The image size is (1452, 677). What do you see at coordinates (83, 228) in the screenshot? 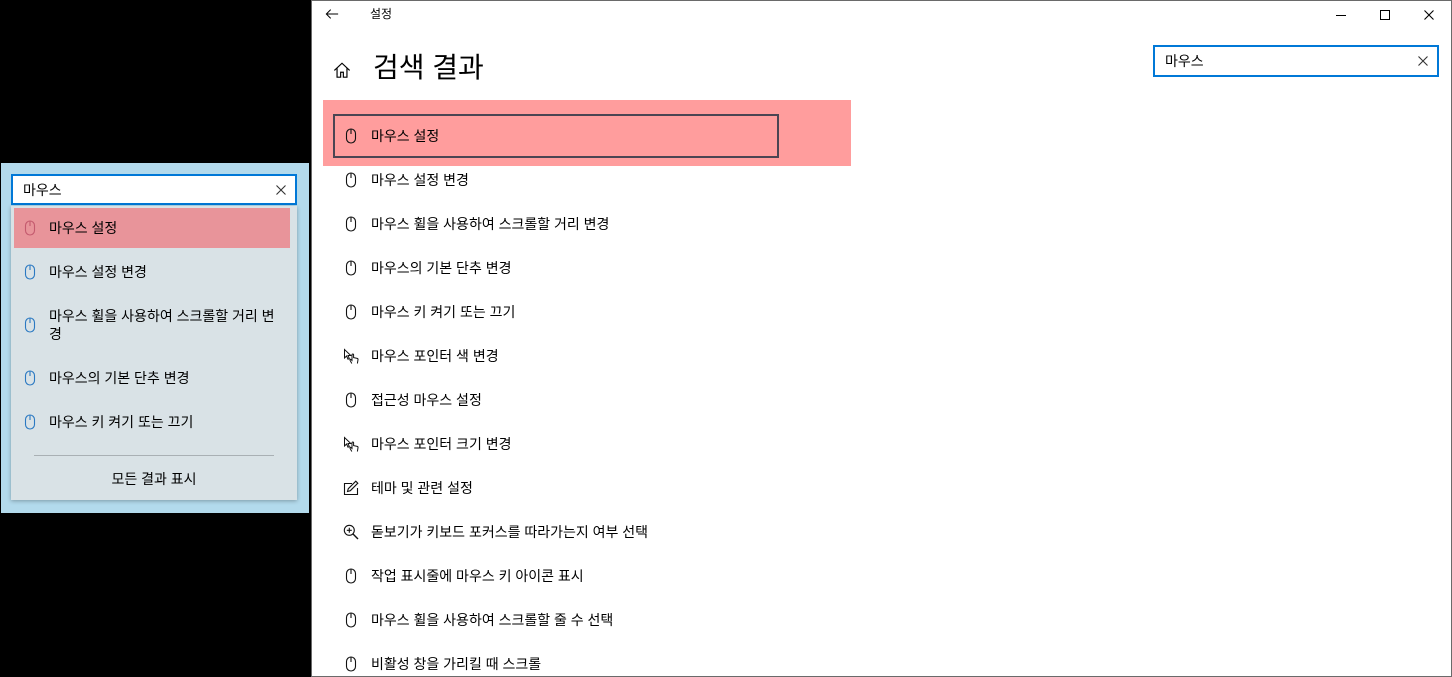
I see `flyout-result-label: 마우스 설정` at bounding box center [83, 228].